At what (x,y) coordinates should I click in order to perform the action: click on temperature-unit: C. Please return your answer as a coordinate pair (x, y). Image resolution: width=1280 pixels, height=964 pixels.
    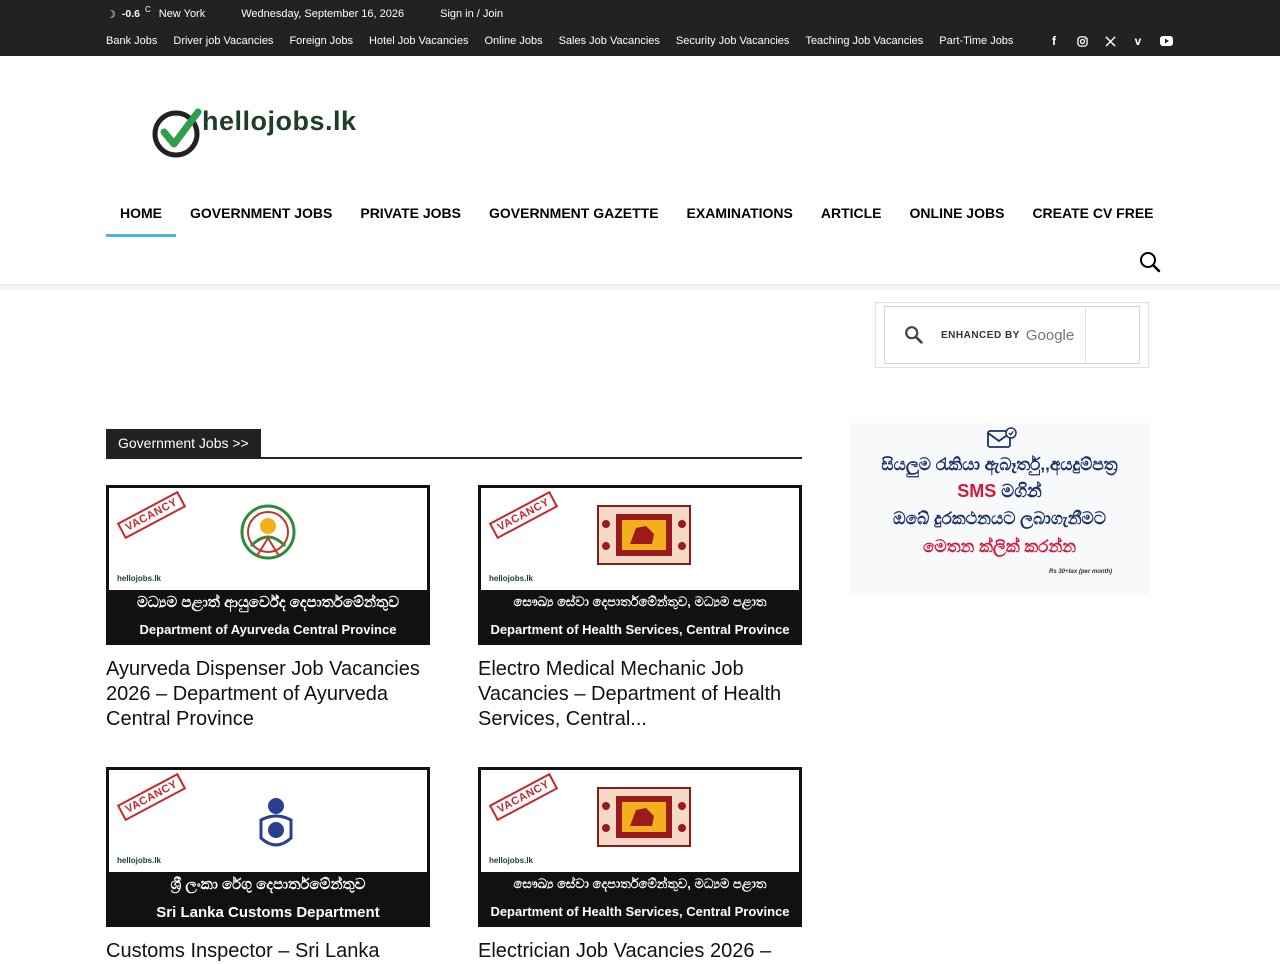
    Looking at the image, I should click on (147, 9).